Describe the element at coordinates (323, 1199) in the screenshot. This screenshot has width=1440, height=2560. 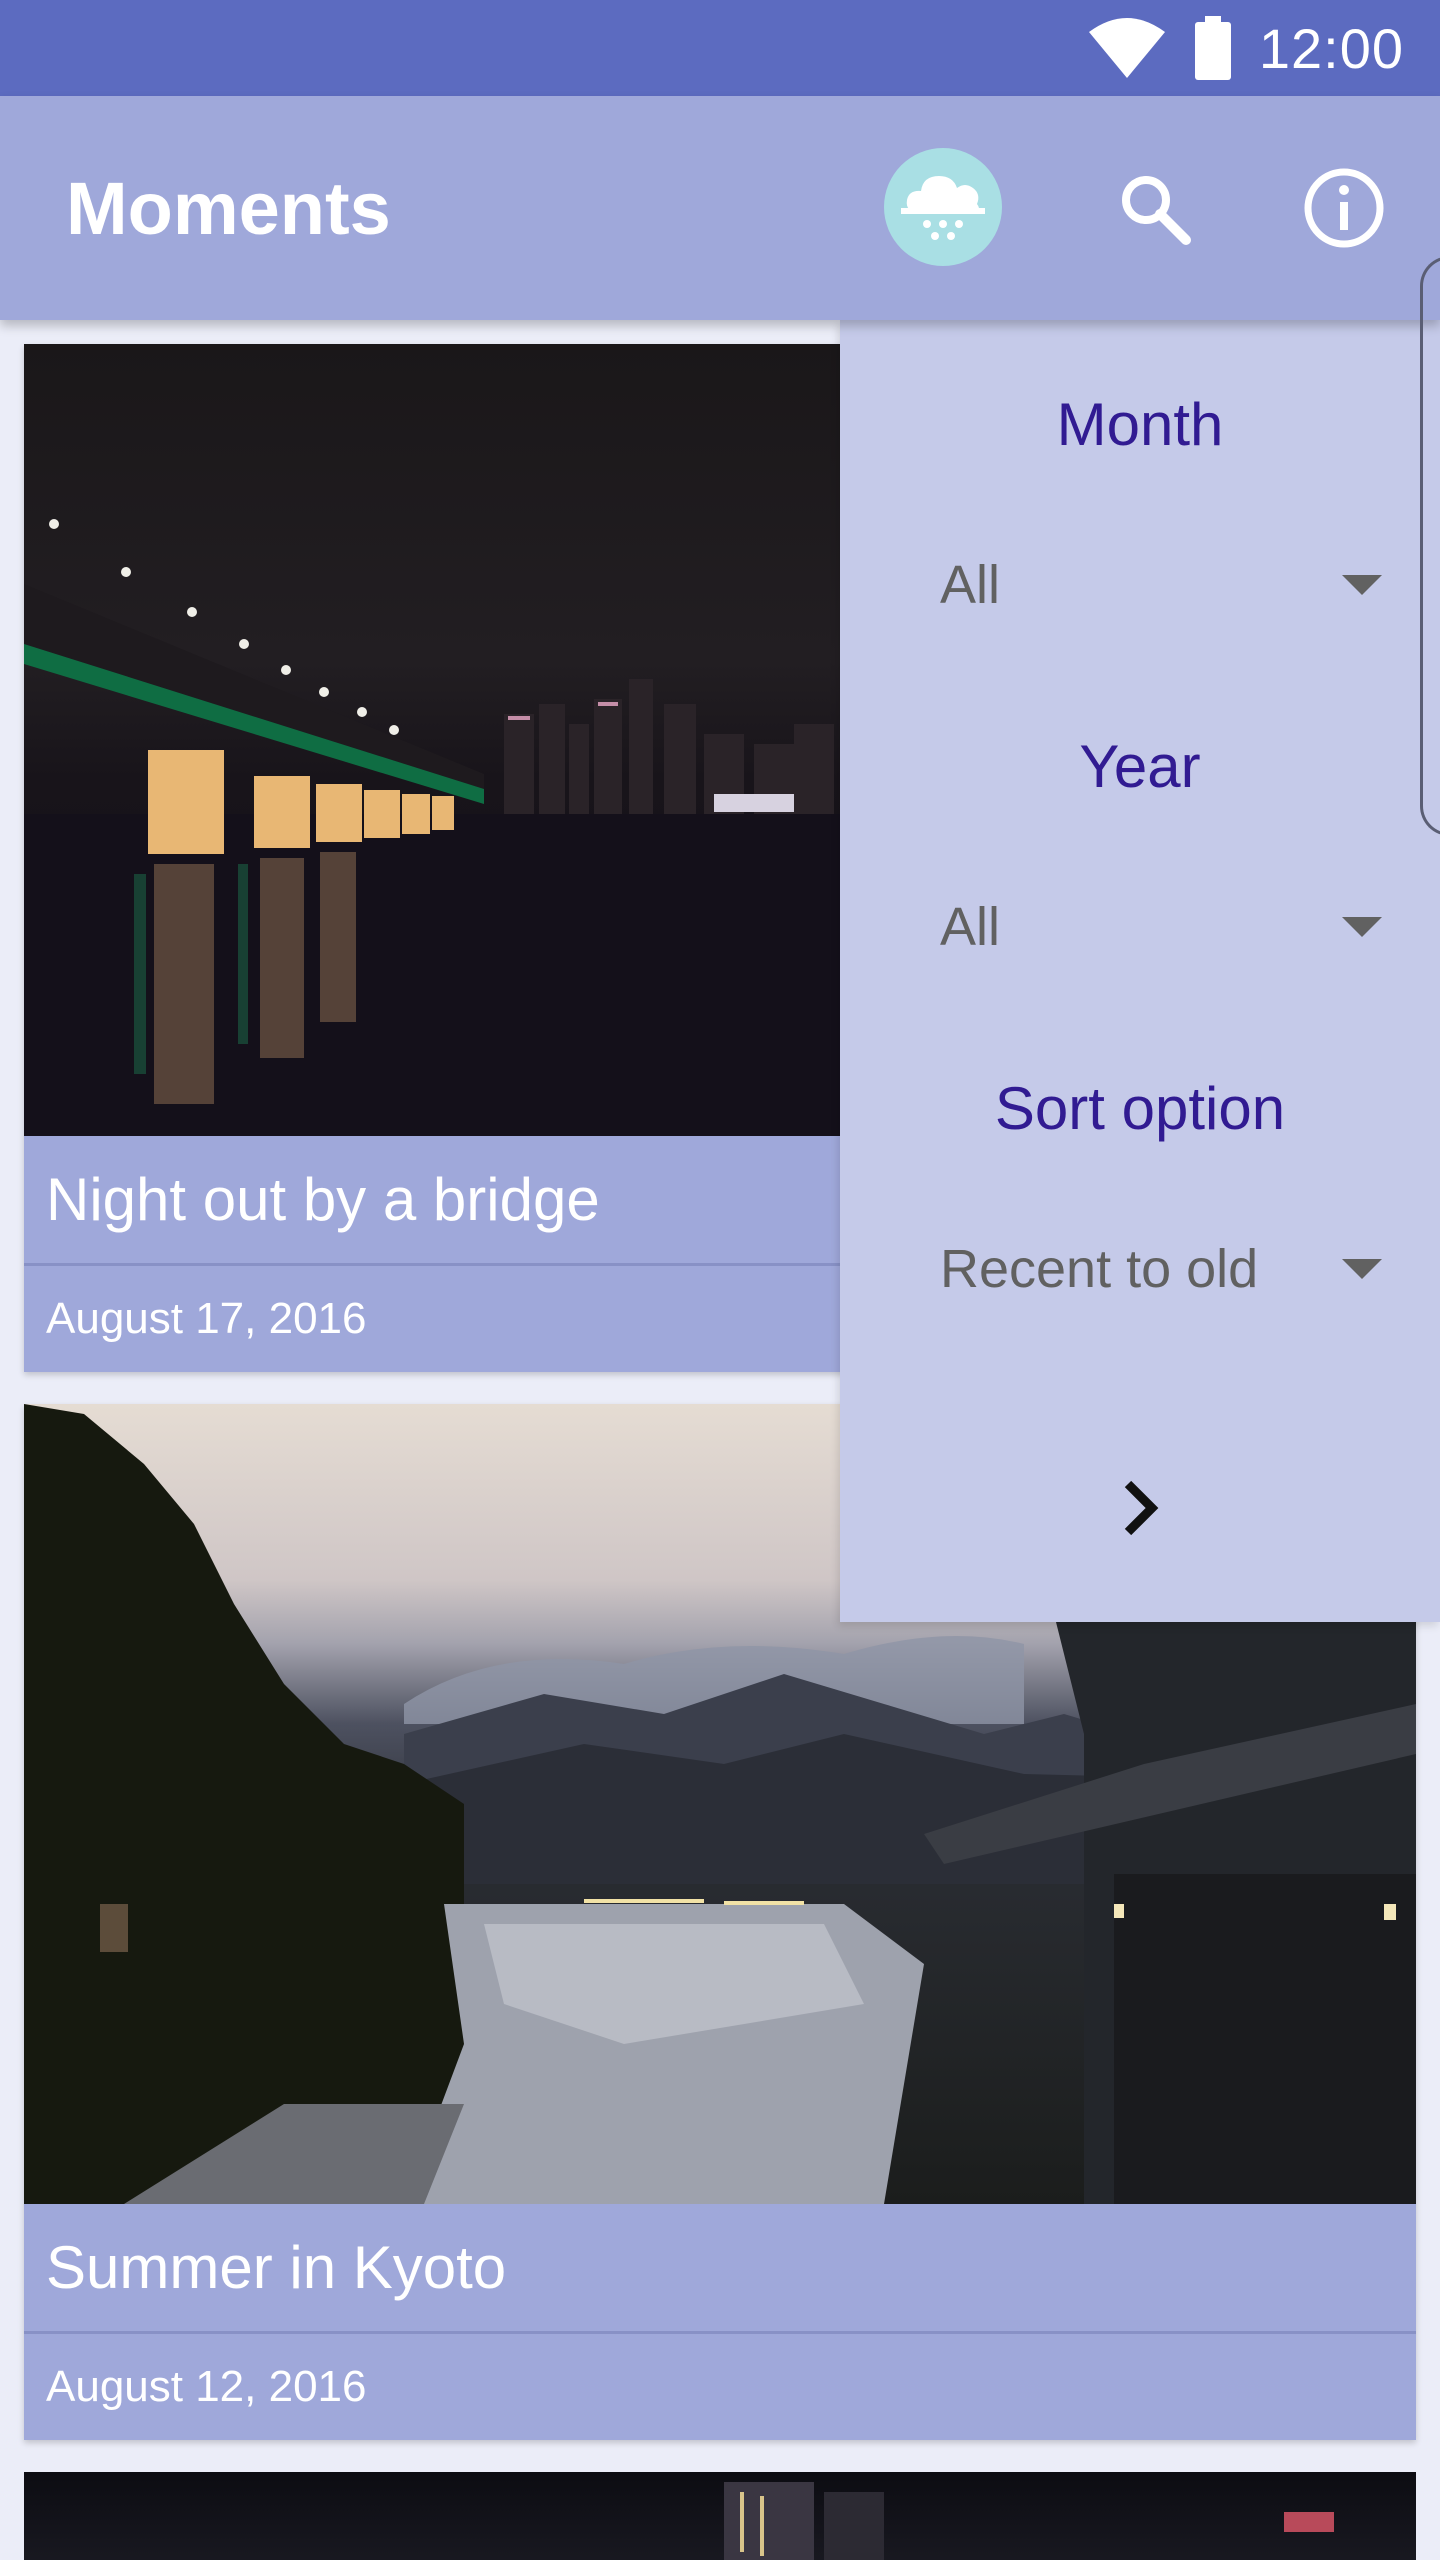
I see `moment-title: Night out by a bridge` at that location.